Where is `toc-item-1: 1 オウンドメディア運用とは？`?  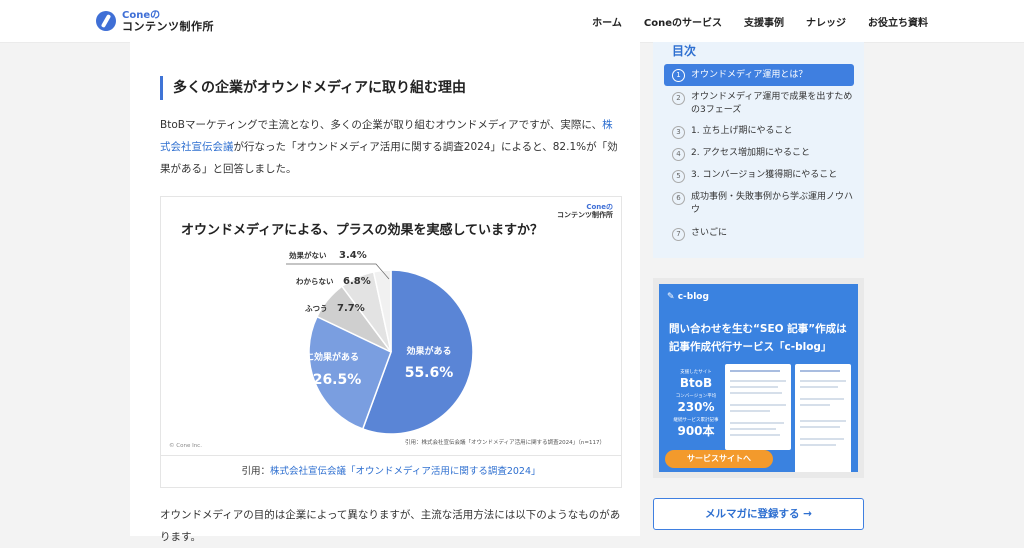
toc-item-1: 1 オウンドメディア運用とは？ is located at coordinates (759, 75).